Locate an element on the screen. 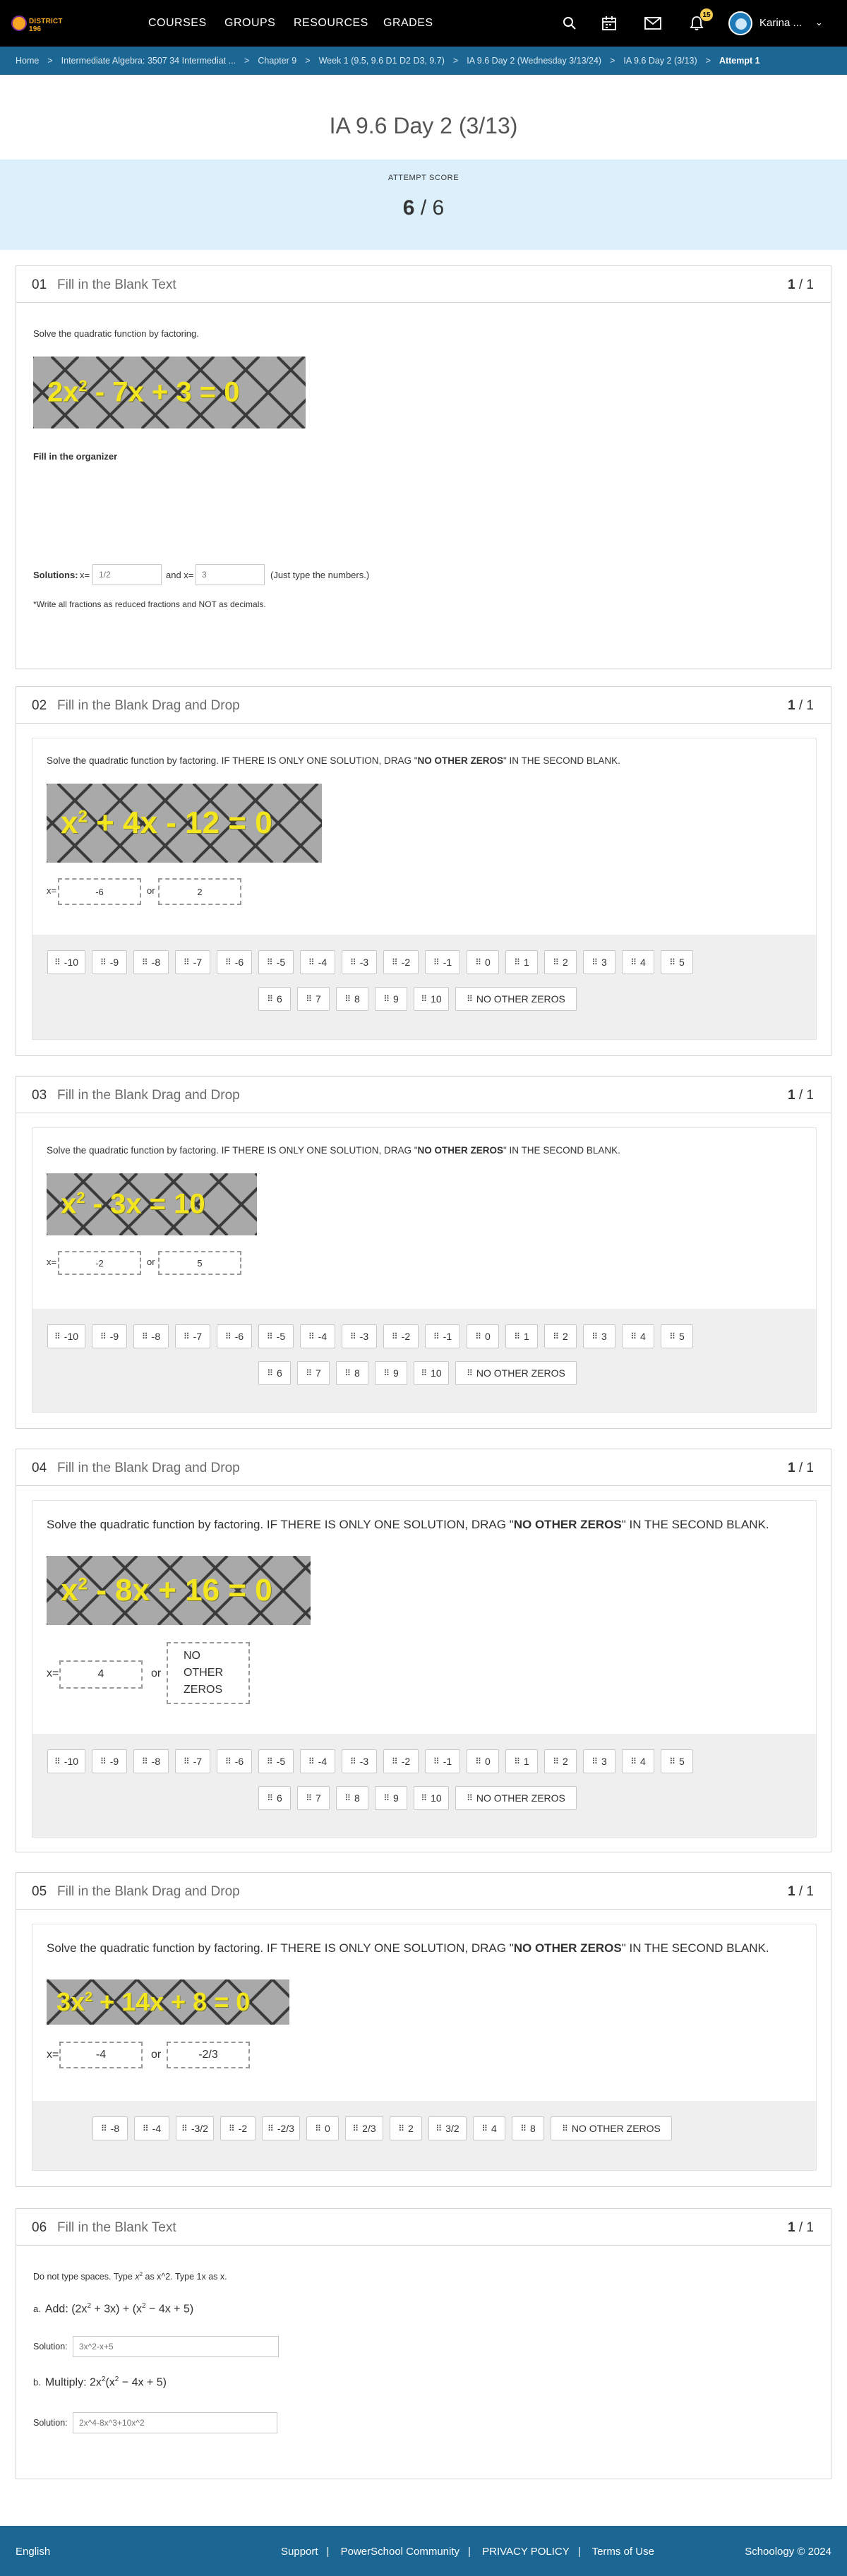  footer-link-support: Support is located at coordinates (299, 2552).